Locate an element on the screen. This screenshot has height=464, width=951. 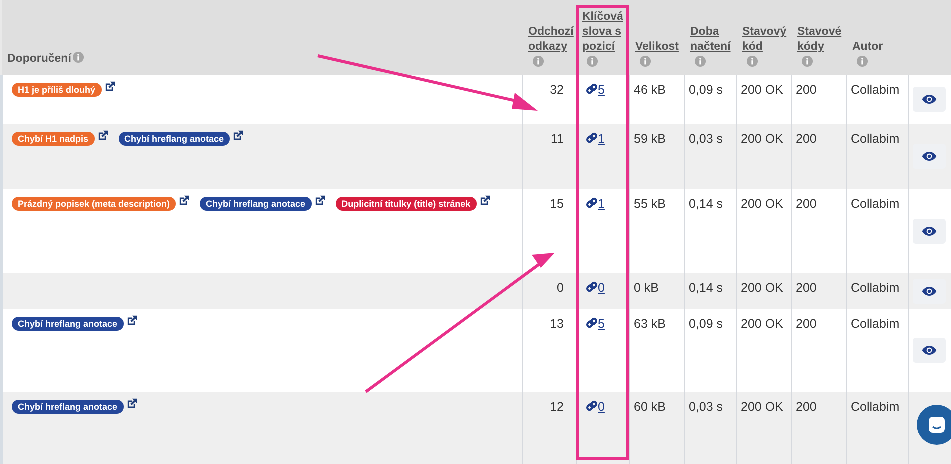
table-cell: 55 kB is located at coordinates (650, 204).